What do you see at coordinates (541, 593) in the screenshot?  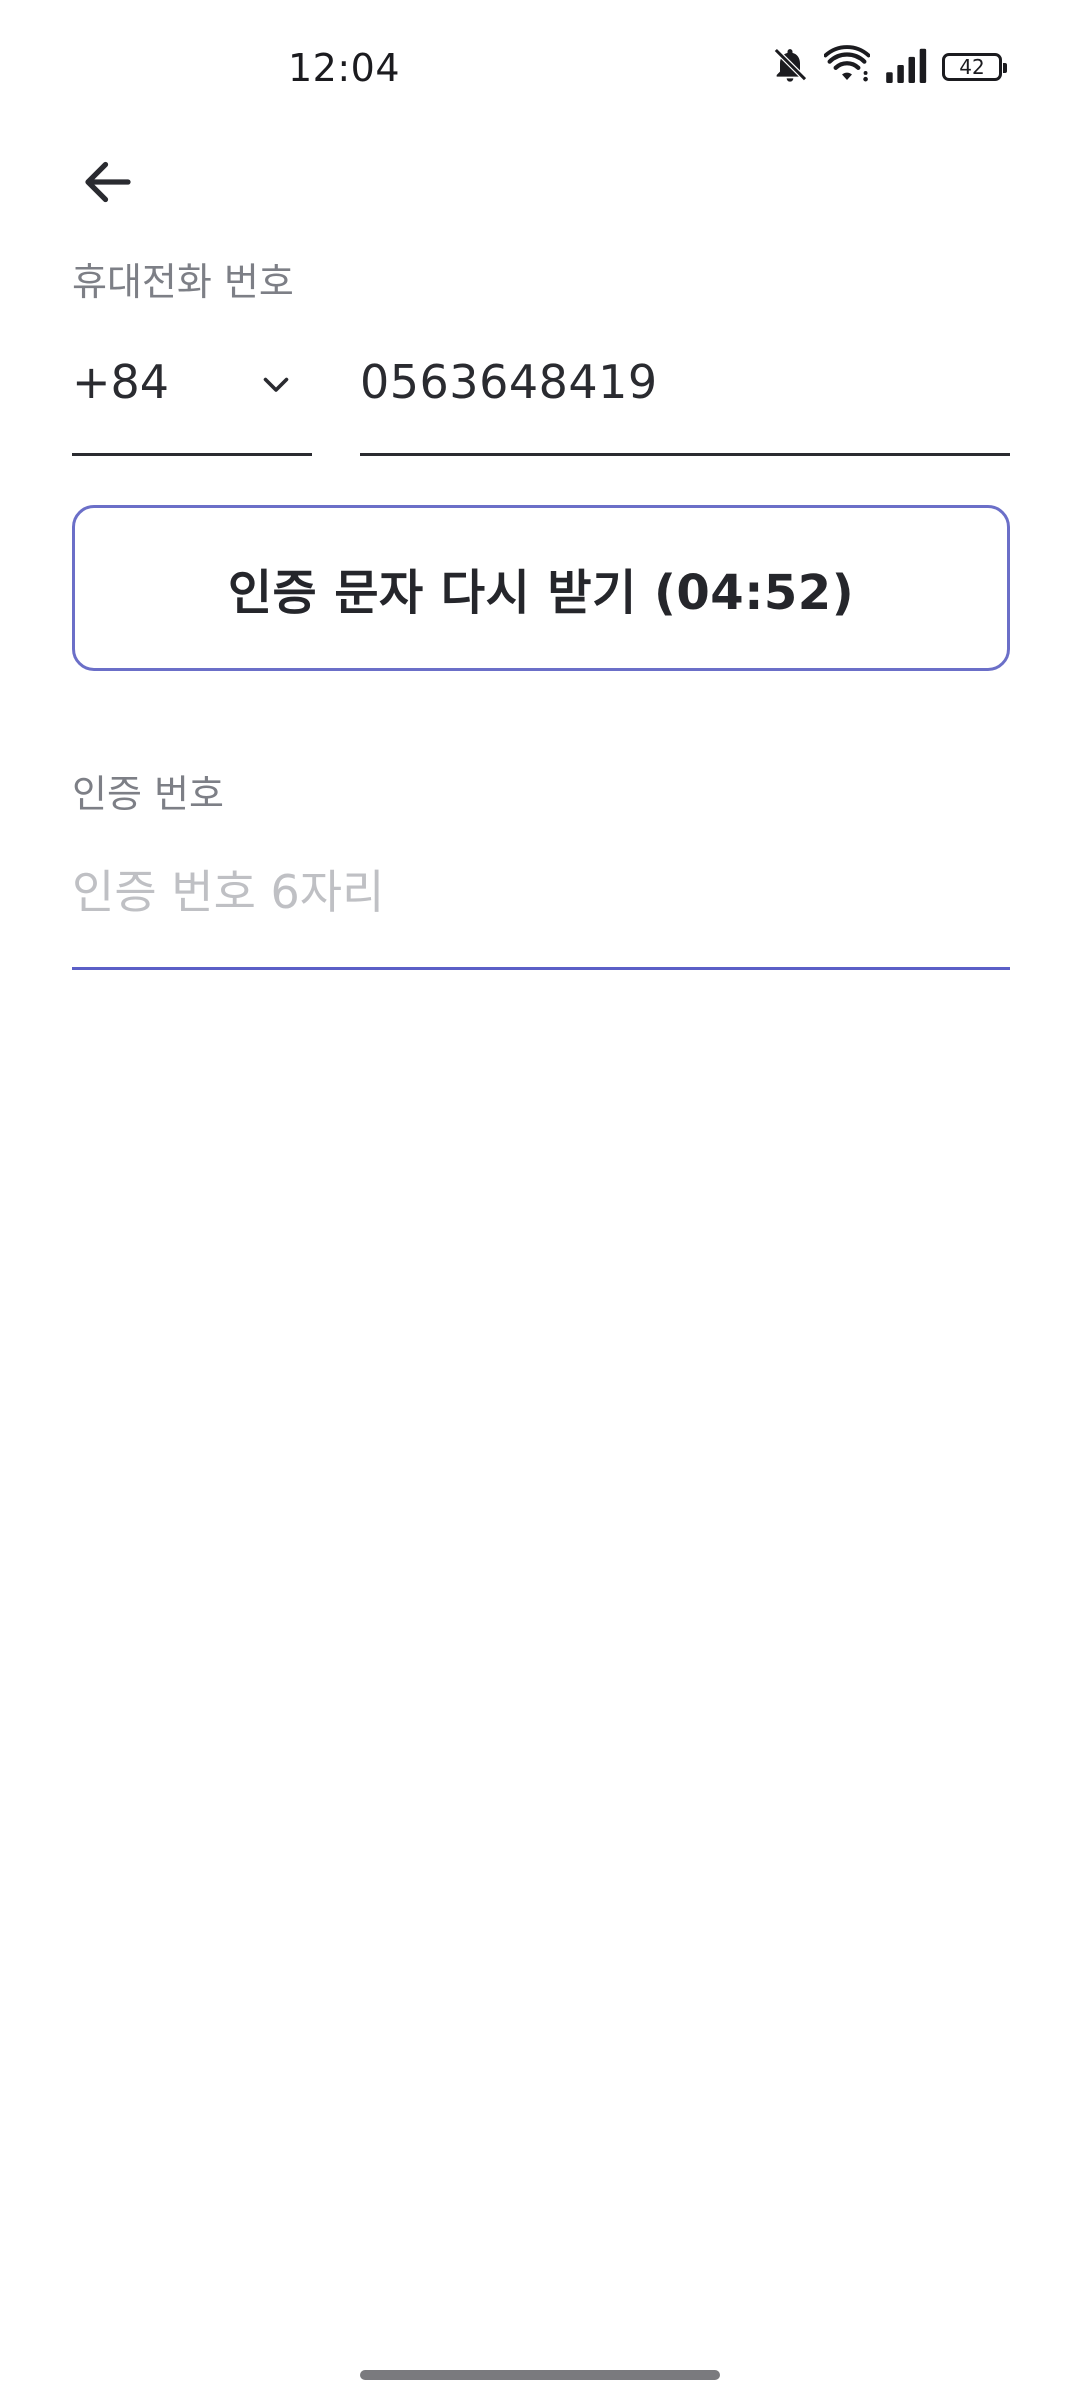 I see `resend-code-label: 인증 문자 다시 받기 (04:52)` at bounding box center [541, 593].